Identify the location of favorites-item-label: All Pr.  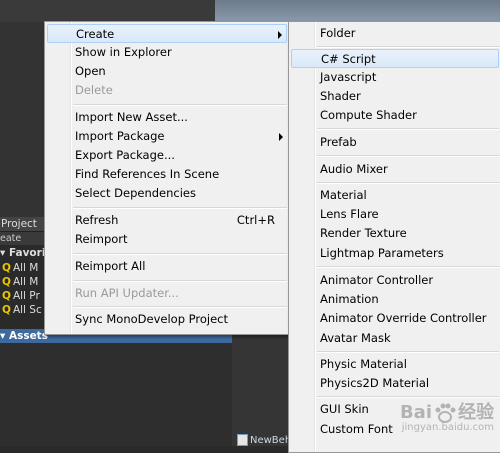
(26, 296).